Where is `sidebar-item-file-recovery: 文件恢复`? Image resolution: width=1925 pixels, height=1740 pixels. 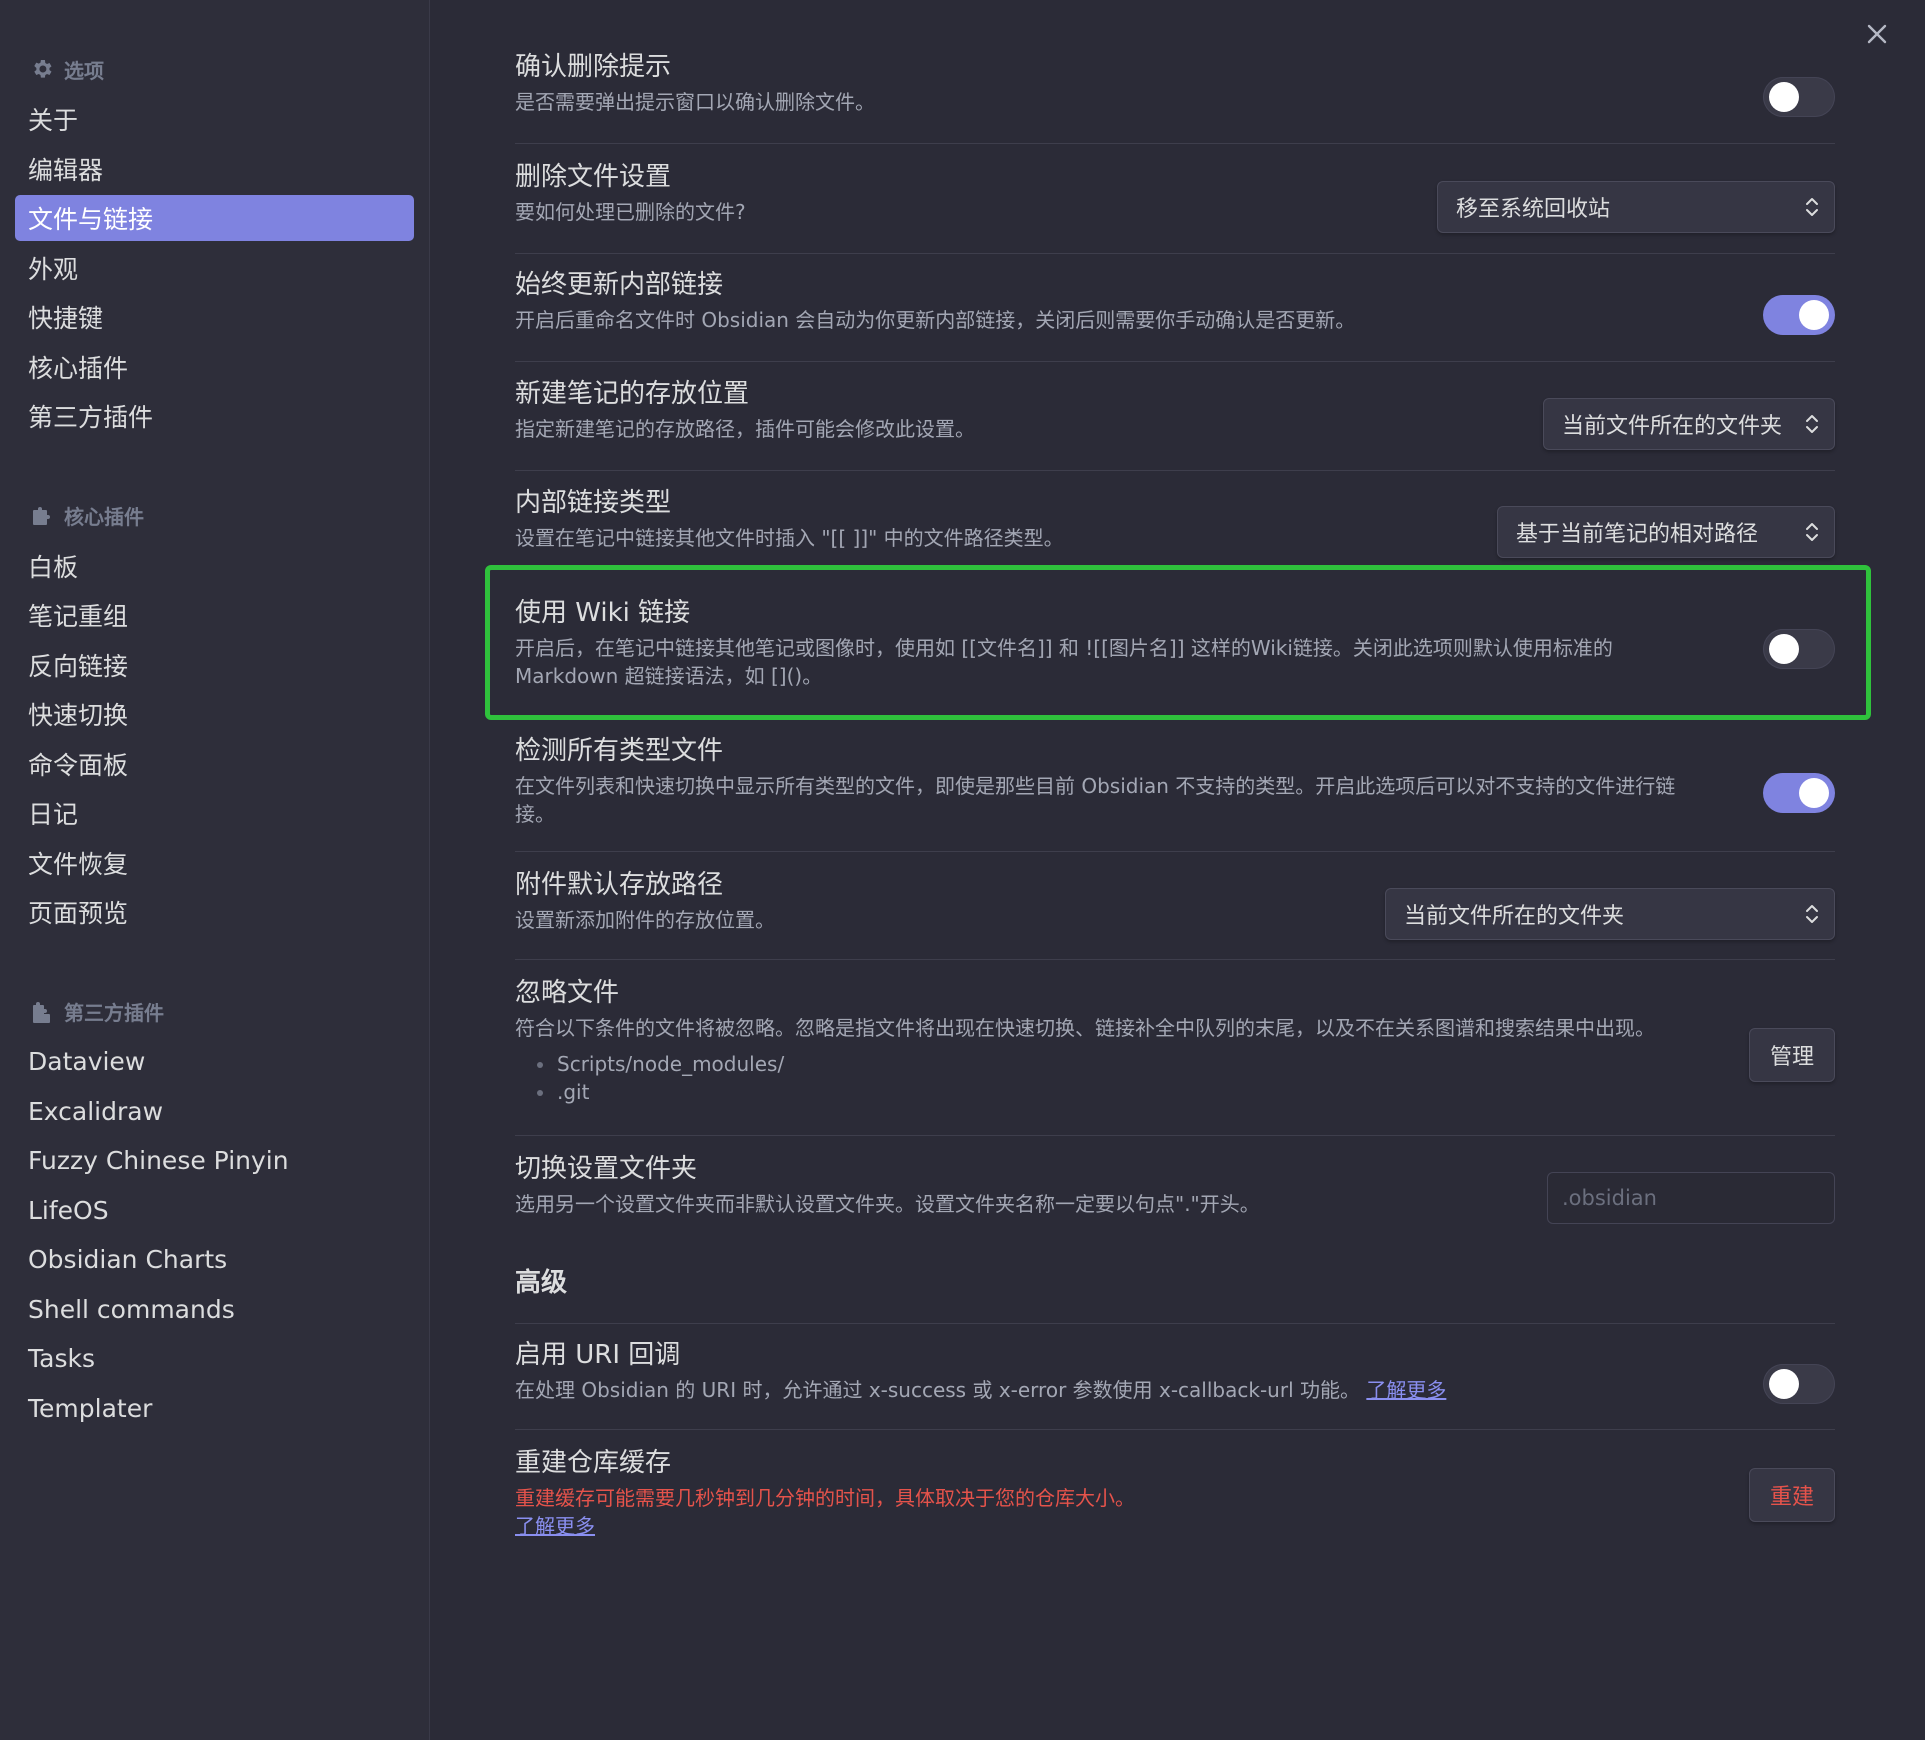
sidebar-item-file-recovery: 文件恢复 is located at coordinates (214, 863).